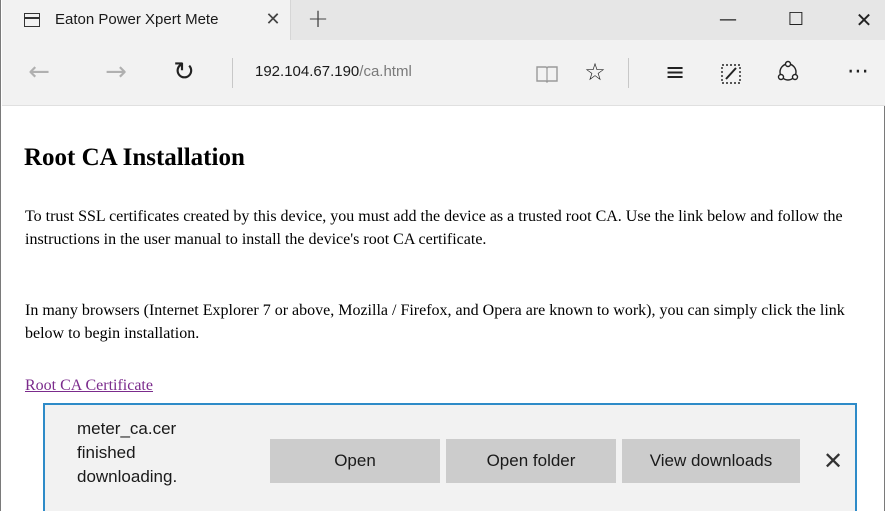 This screenshot has height=511, width=885. Describe the element at coordinates (137, 19) in the screenshot. I see `tab-title: Eaton Power Xpert Mete` at that location.